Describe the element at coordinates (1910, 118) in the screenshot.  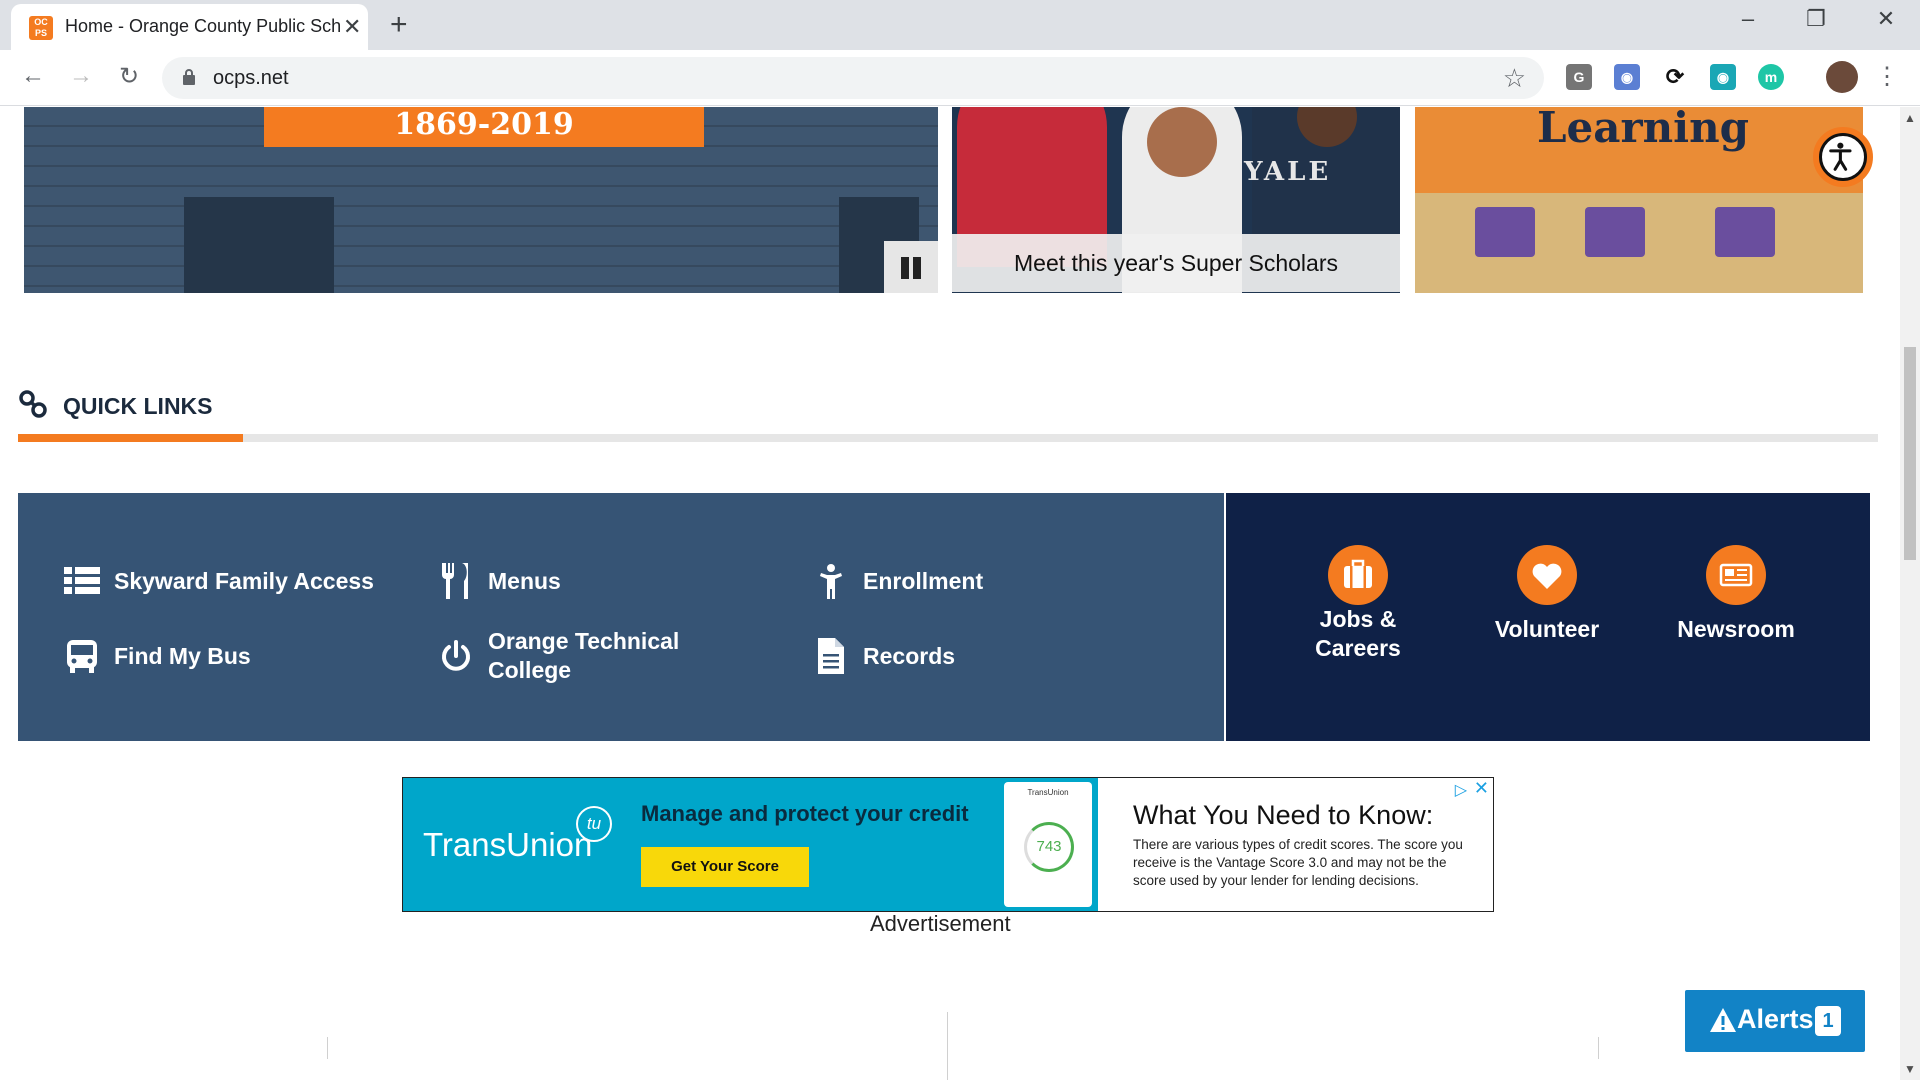
I see `scroll-up-arrow-icon: ▲` at that location.